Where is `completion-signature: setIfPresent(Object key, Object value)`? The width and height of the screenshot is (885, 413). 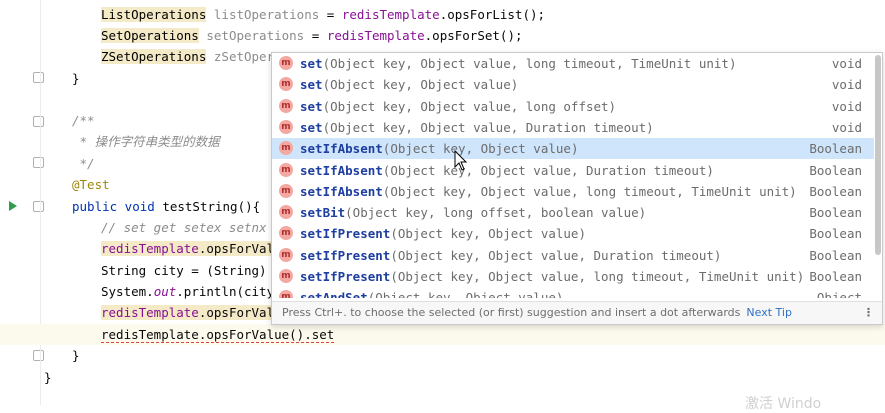 completion-signature: setIfPresent(Object key, Object value) is located at coordinates (443, 233).